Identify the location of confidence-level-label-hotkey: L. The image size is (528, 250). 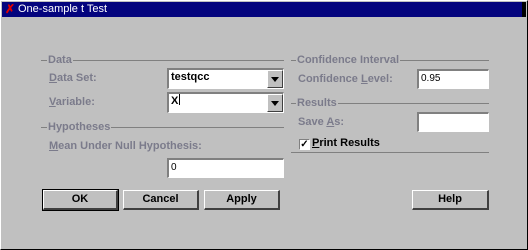
(364, 79).